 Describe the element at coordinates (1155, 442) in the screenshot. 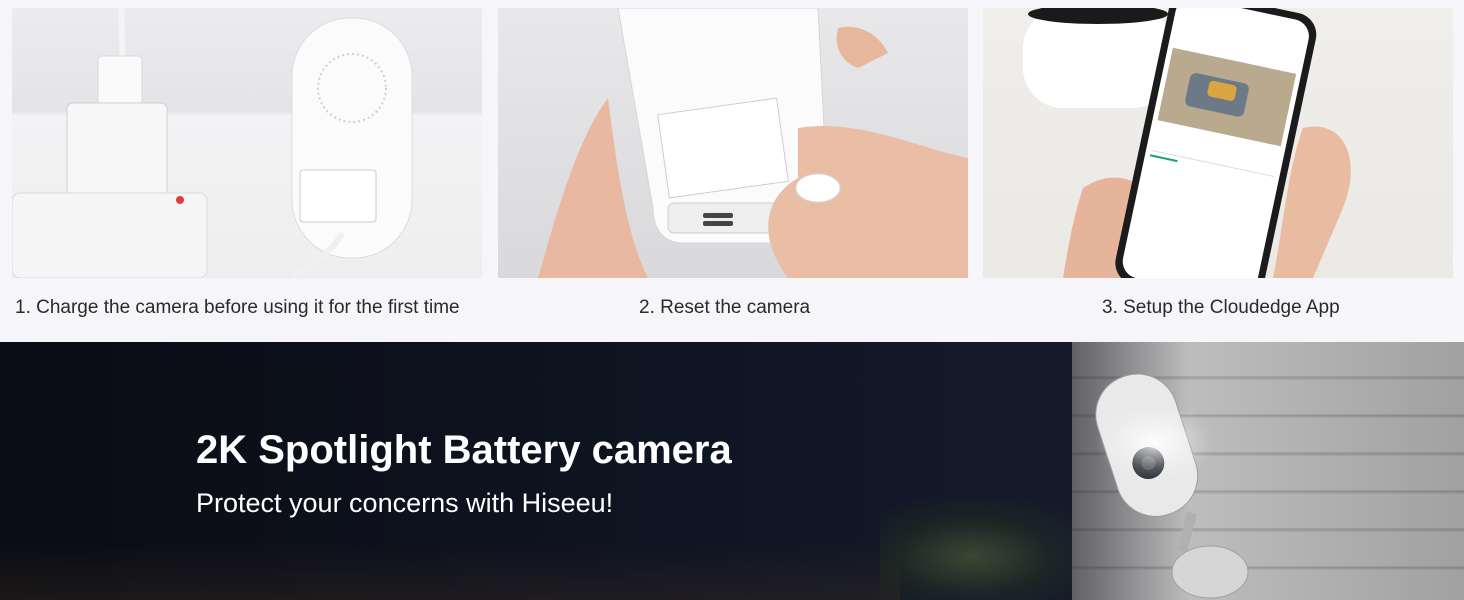

I see `spotlight-glow` at that location.